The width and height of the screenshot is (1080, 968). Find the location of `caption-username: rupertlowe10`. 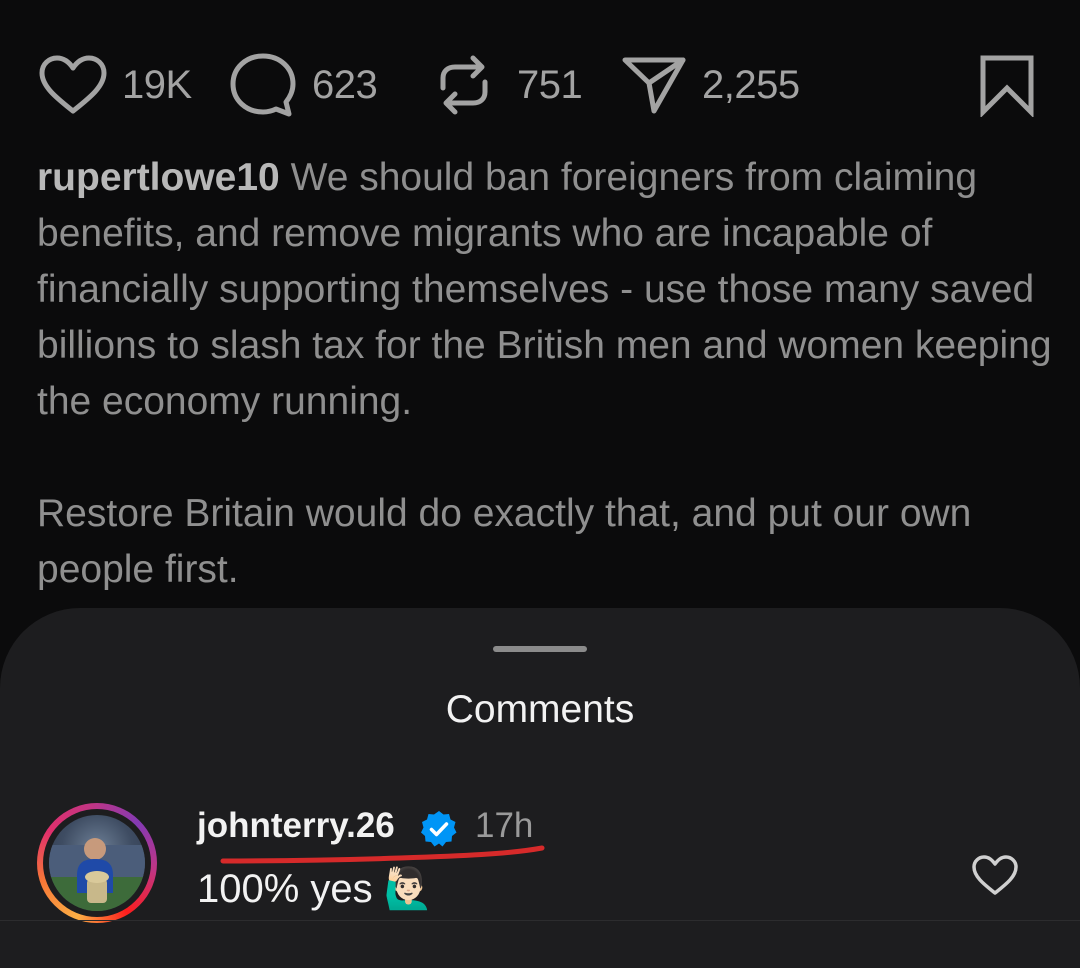

caption-username: rupertlowe10 is located at coordinates (158, 177).